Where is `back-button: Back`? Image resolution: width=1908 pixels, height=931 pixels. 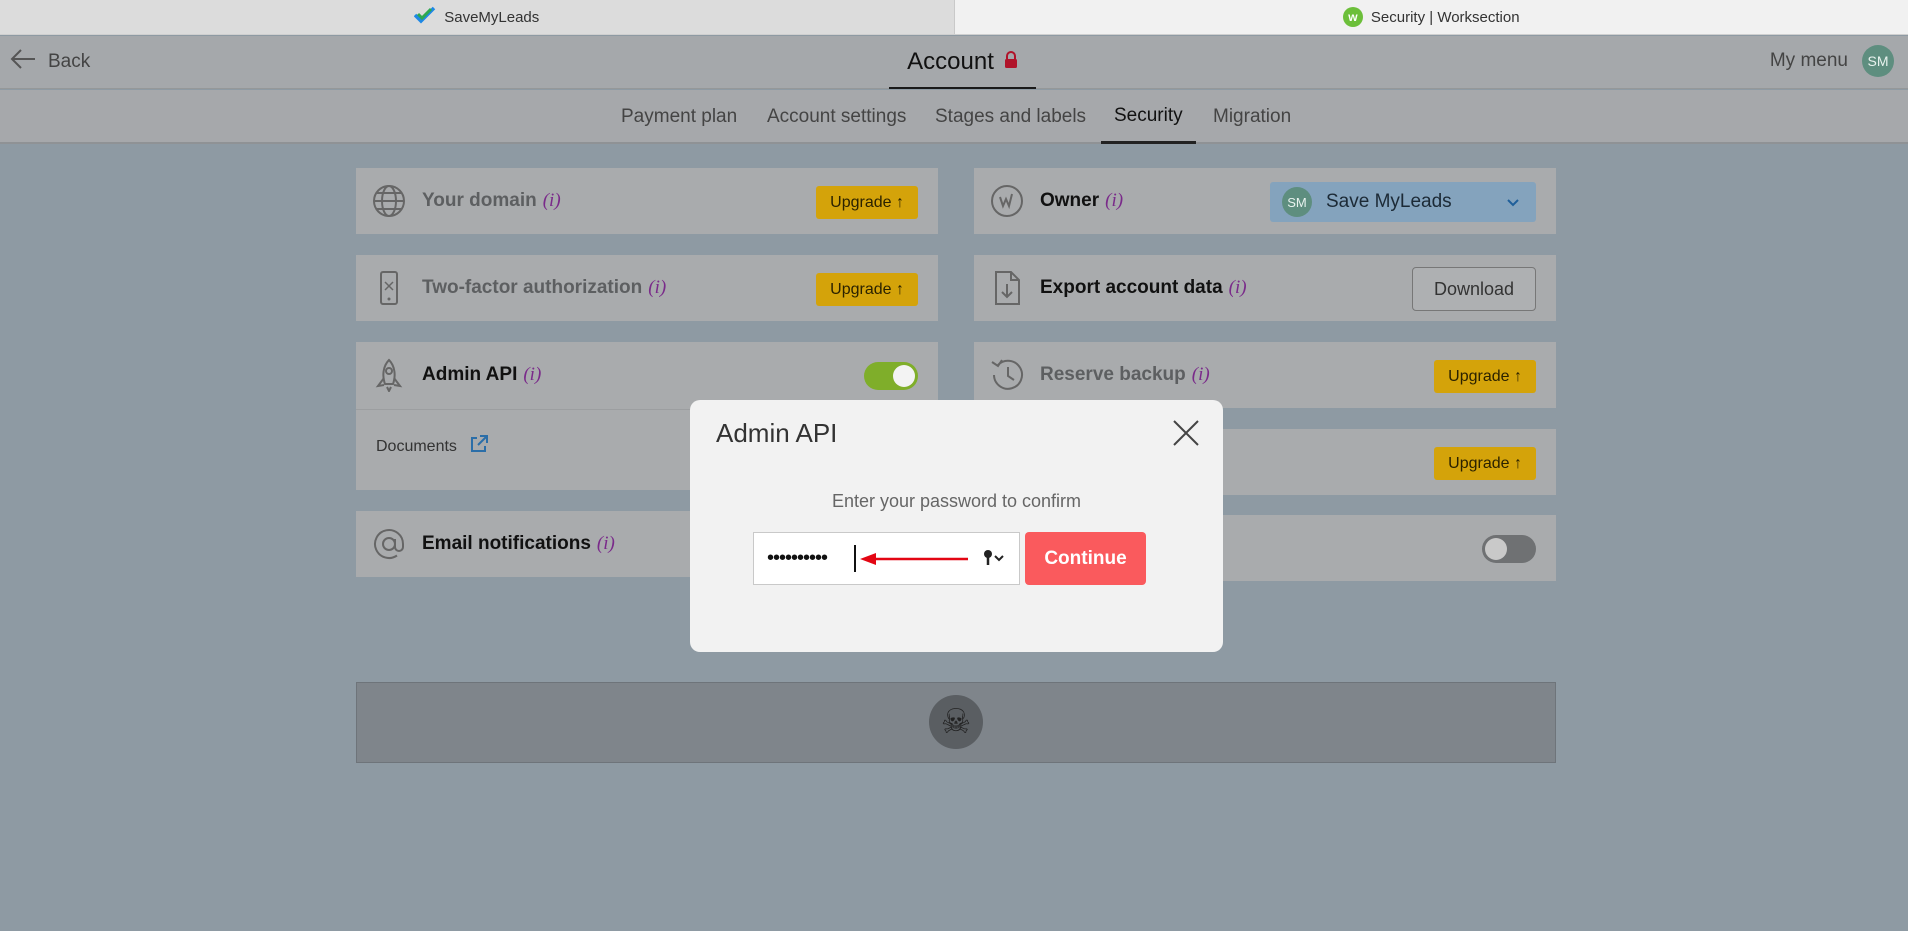 back-button: Back is located at coordinates (50, 62).